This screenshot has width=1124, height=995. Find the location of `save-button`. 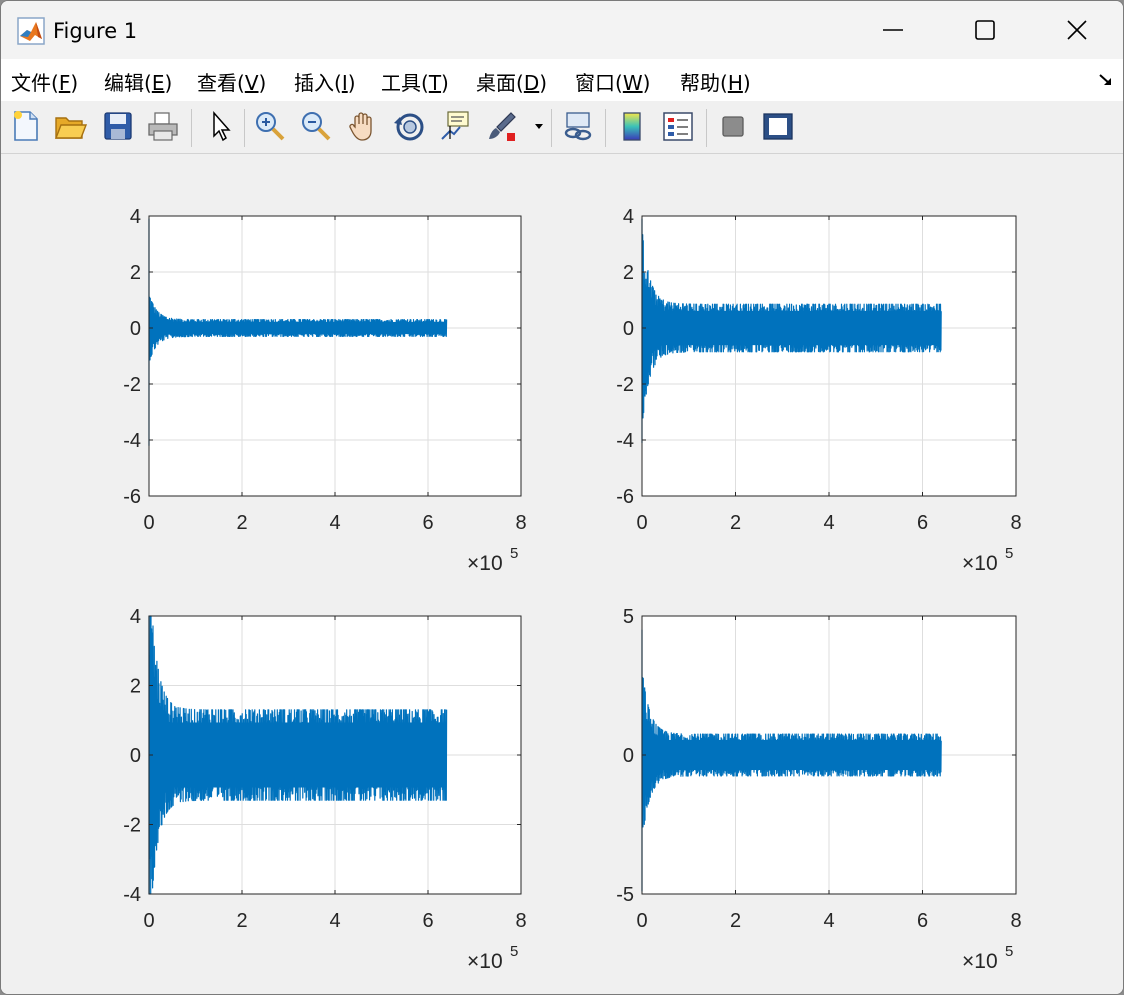

save-button is located at coordinates (118, 126).